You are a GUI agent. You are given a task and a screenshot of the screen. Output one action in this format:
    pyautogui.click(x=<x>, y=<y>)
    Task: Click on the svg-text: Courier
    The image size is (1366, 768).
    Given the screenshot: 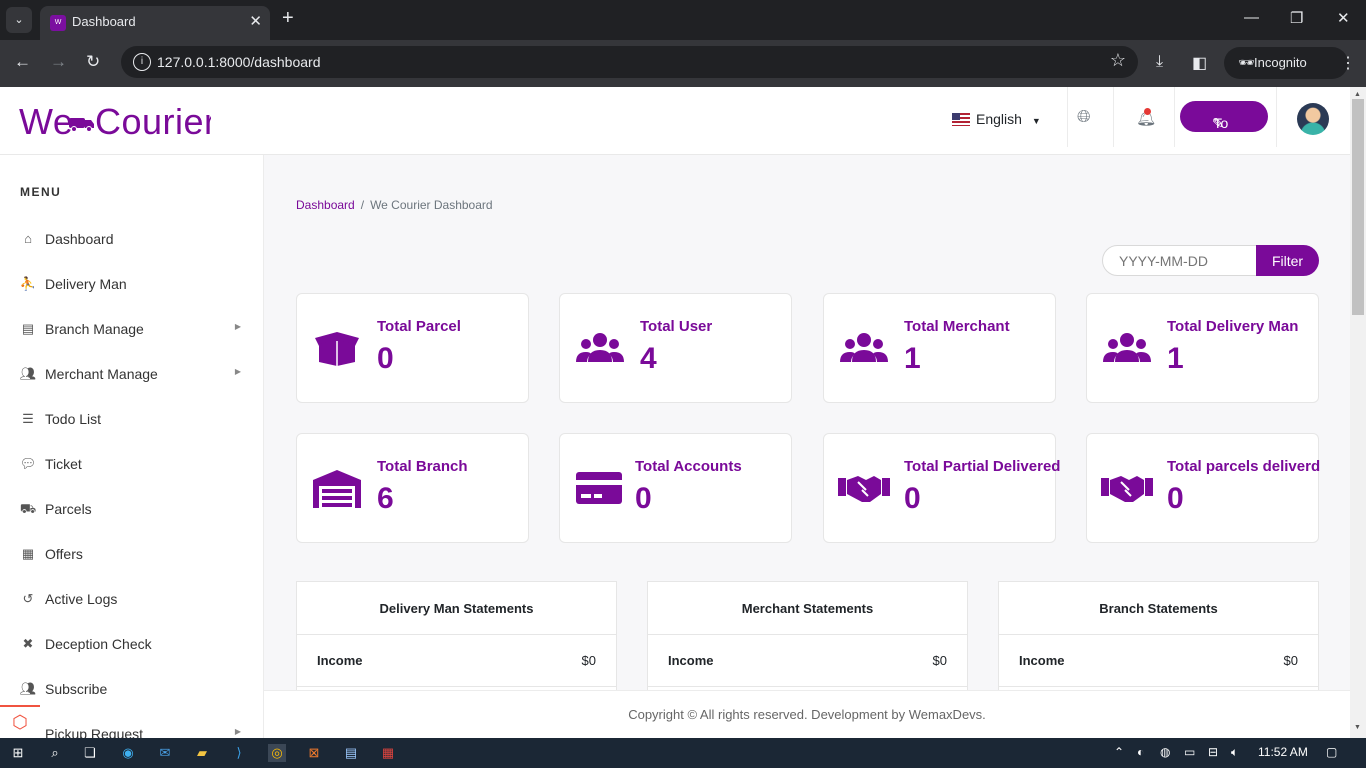 What is the action you would take?
    pyautogui.click(x=153, y=121)
    